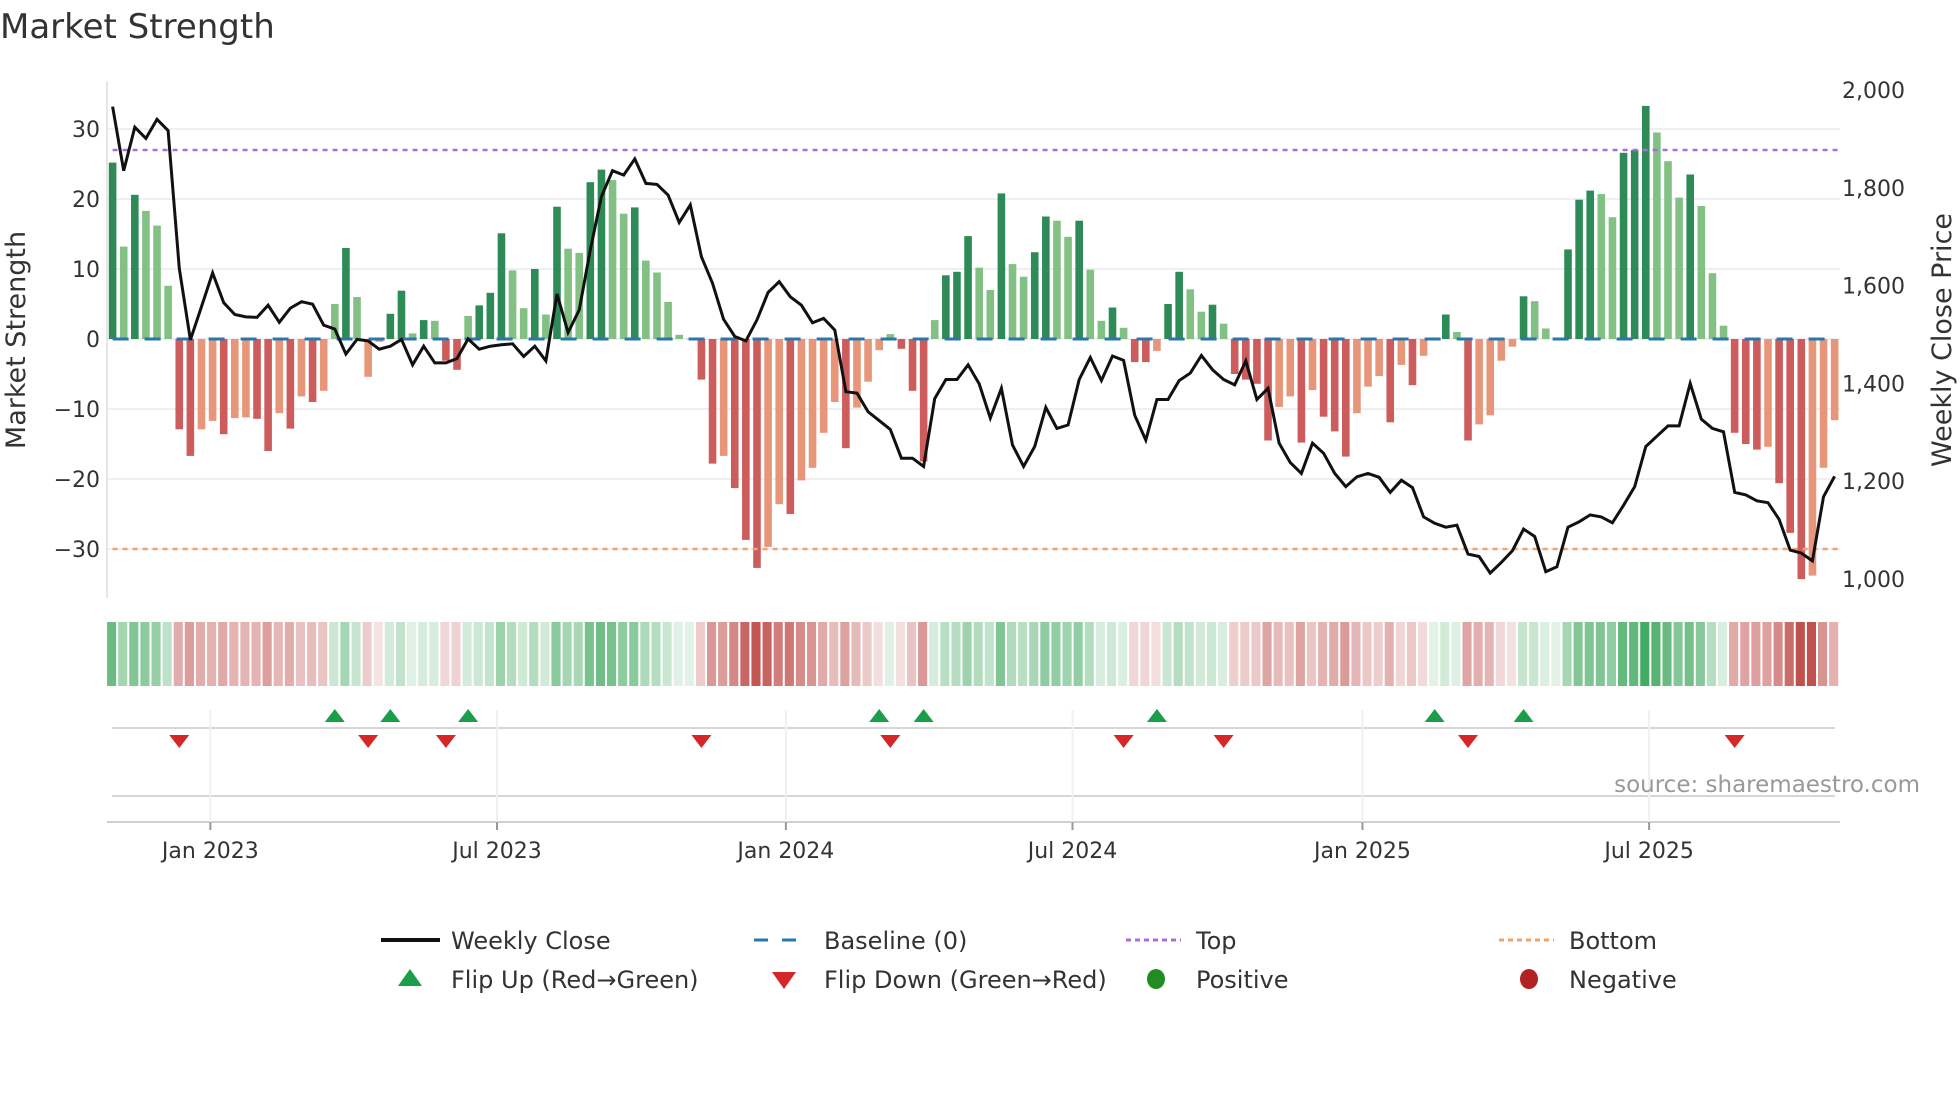  Describe the element at coordinates (1361, 851) in the screenshot. I see `x-tick-label: Jan 2025` at that location.